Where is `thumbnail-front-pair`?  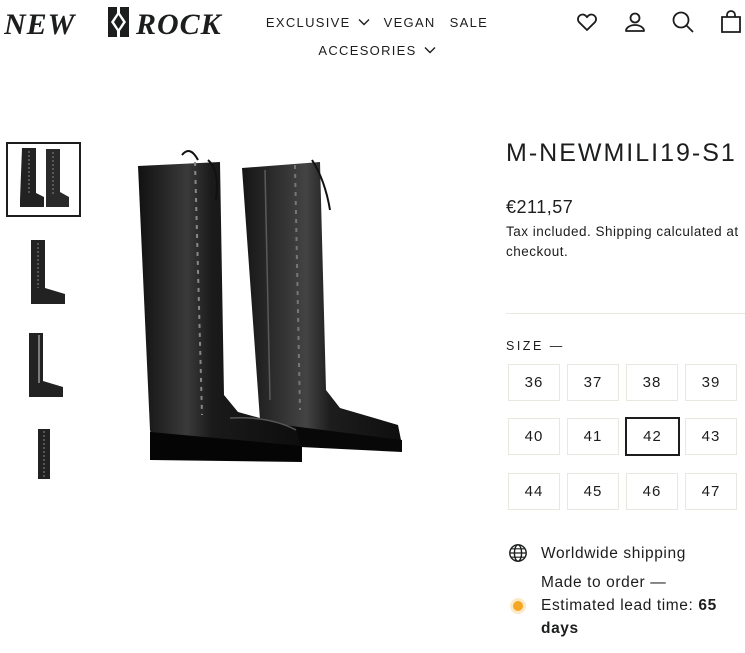 thumbnail-front-pair is located at coordinates (43, 179).